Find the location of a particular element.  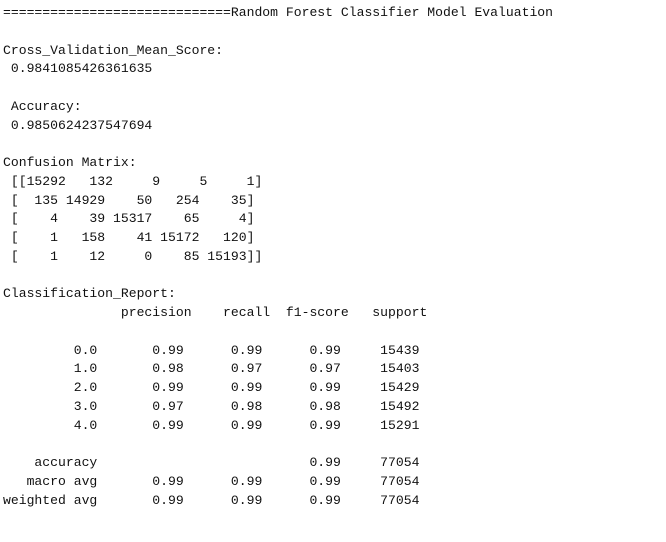

confusion-matrix-row: [[15292 132 9 5 1] is located at coordinates (133, 181).